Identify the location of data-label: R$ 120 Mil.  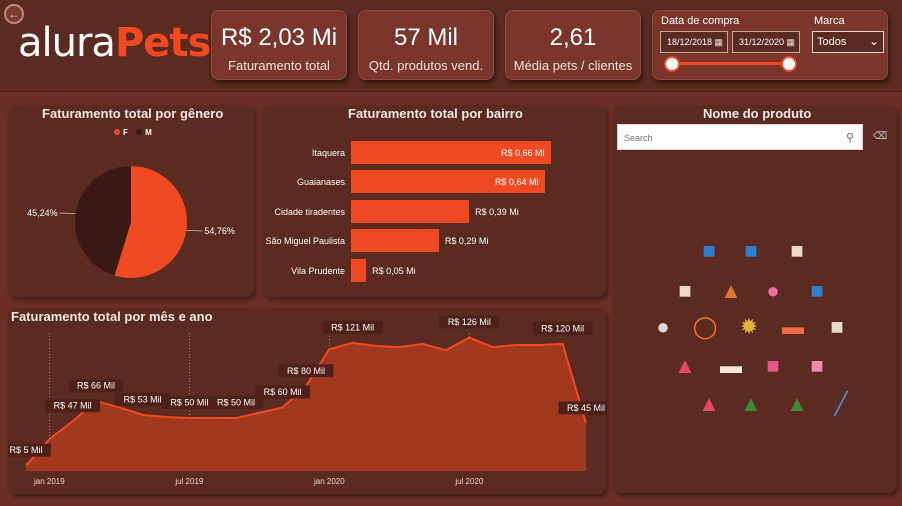
(562, 328).